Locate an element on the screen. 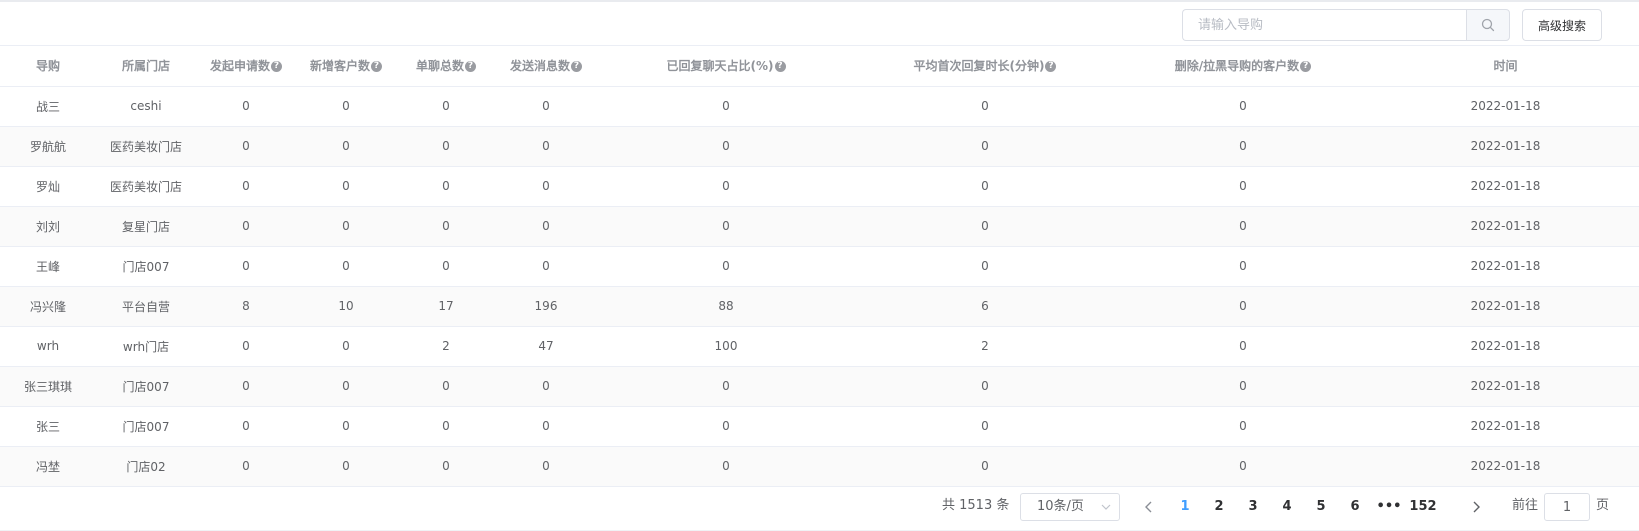  total-count: 共 1513 条 is located at coordinates (976, 505).